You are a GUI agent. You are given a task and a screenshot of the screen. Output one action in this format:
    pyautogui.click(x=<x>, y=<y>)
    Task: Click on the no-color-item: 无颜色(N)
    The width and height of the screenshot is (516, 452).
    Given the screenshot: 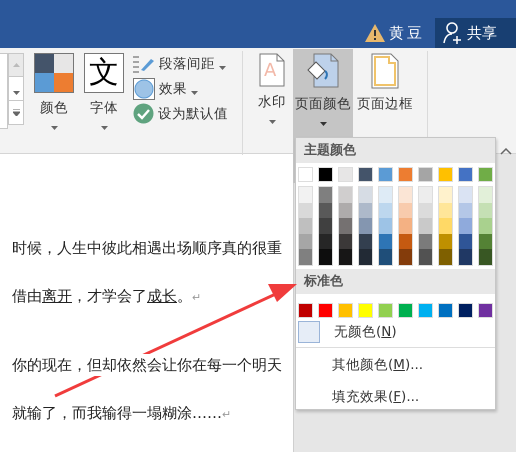 What is the action you would take?
    pyautogui.click(x=395, y=333)
    